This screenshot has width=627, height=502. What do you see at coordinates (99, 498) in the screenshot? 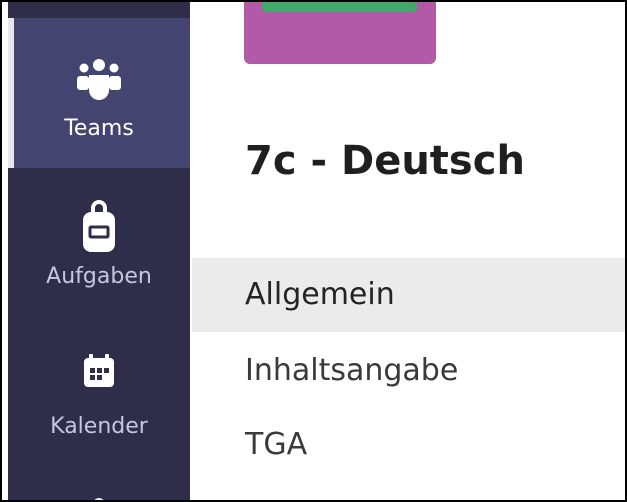
I see `more-apps-icon` at bounding box center [99, 498].